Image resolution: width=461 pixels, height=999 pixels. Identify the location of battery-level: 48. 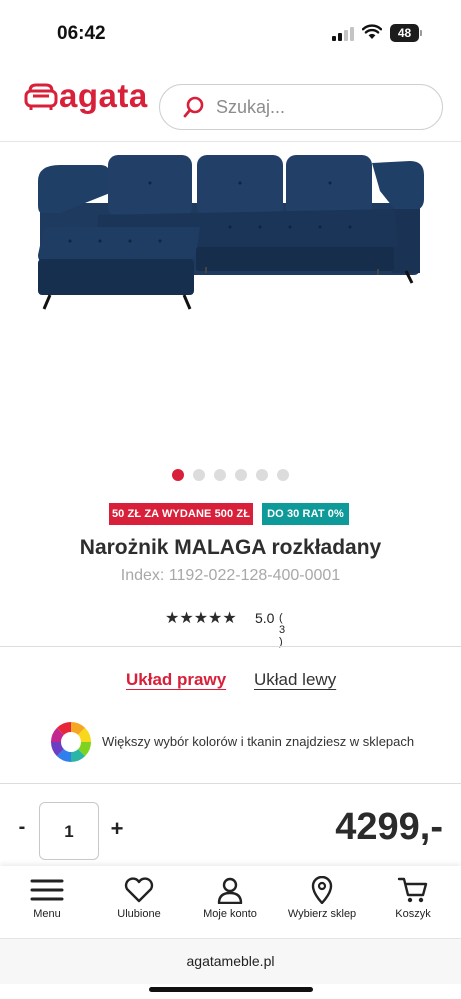
(404, 33).